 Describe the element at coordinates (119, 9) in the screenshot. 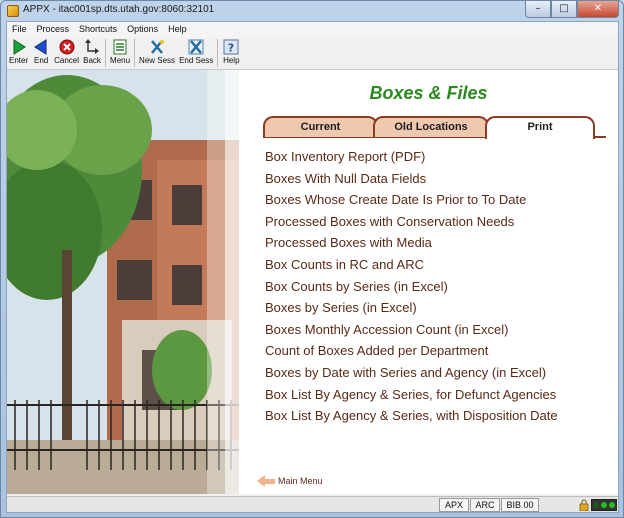

I see `window-title: APPX - itac001sp.dts.utah.gov:8060:32101` at that location.